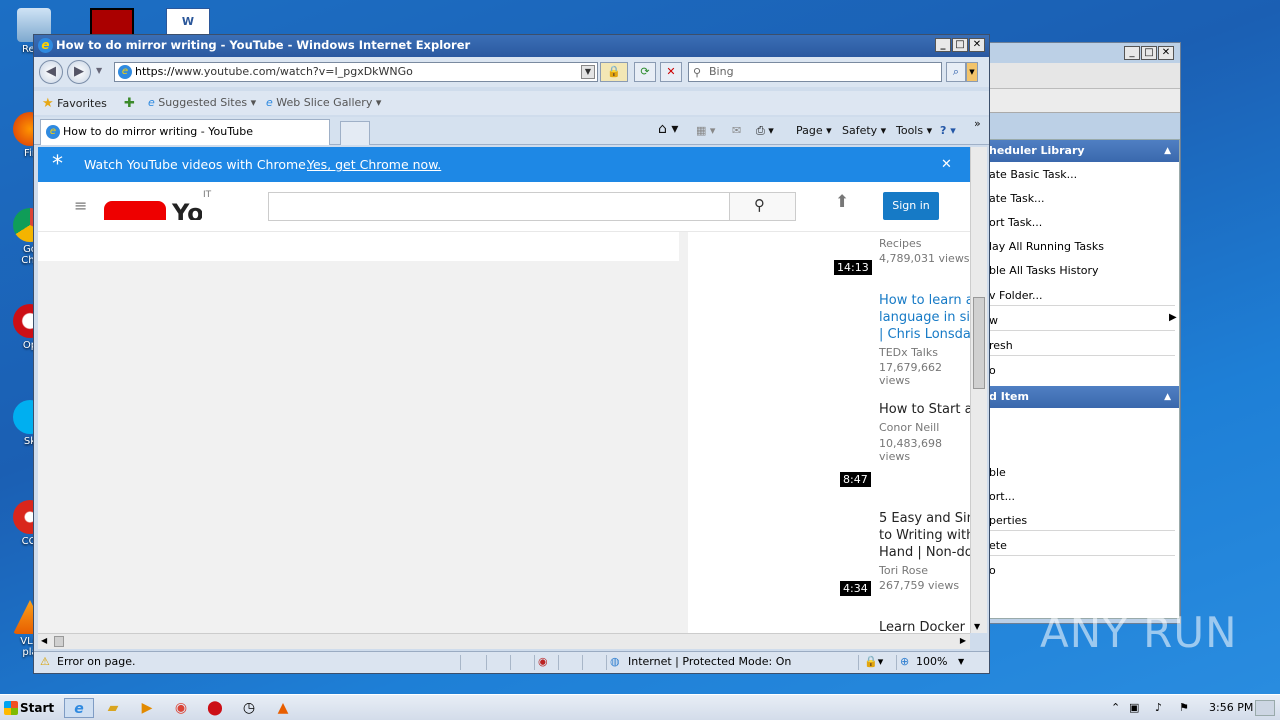  Describe the element at coordinates (79, 72) in the screenshot. I see `forward-button: ▶` at that location.